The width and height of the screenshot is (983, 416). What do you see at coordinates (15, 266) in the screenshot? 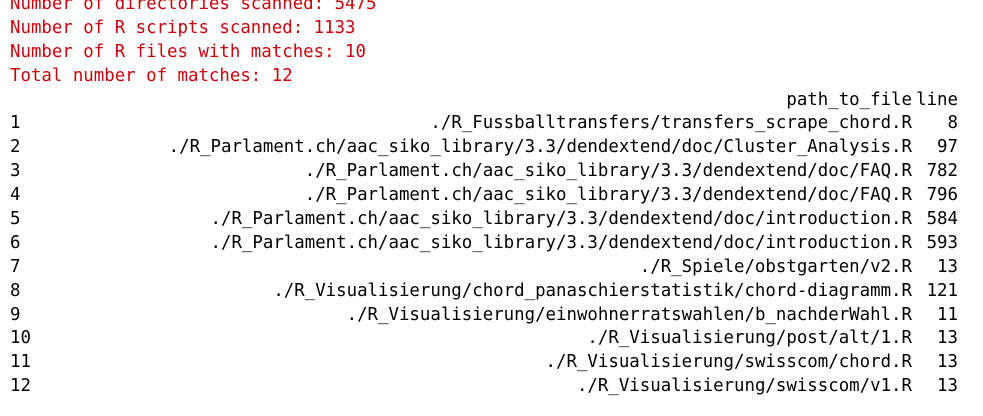
I see `row-index: 7` at bounding box center [15, 266].